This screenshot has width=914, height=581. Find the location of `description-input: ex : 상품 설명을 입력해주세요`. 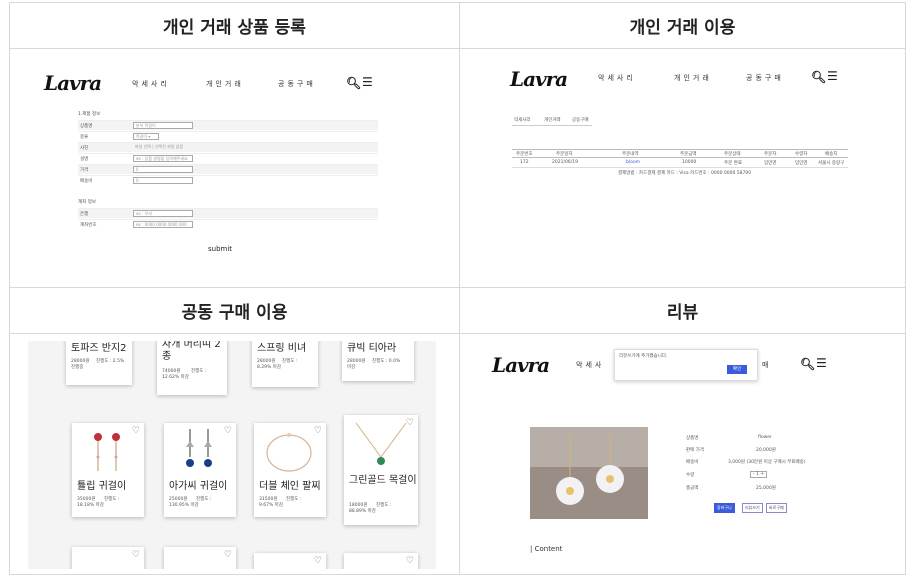

description-input: ex : 상품 설명을 입력해주세요 is located at coordinates (163, 158).